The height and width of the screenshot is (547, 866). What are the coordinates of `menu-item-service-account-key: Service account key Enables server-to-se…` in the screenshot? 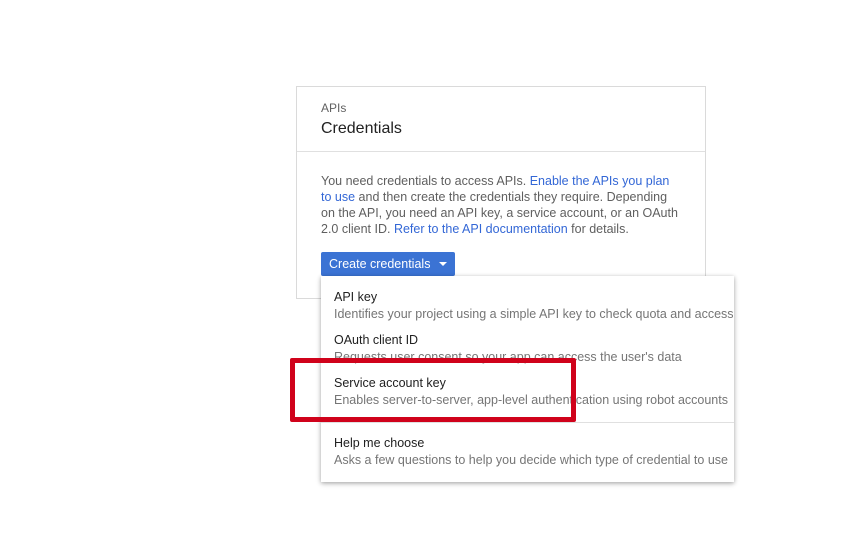 It's located at (527, 391).